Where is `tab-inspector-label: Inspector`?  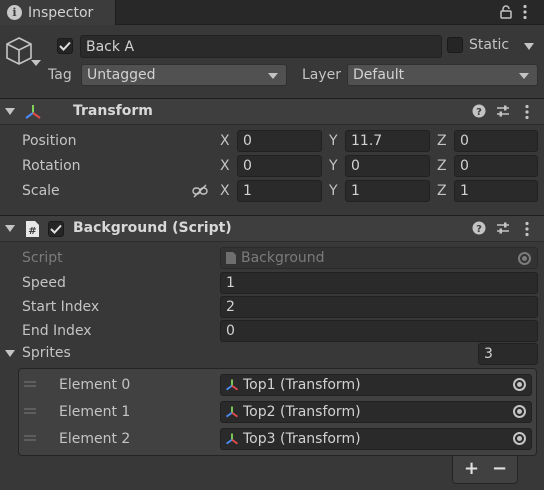
tab-inspector-label: Inspector is located at coordinates (61, 12).